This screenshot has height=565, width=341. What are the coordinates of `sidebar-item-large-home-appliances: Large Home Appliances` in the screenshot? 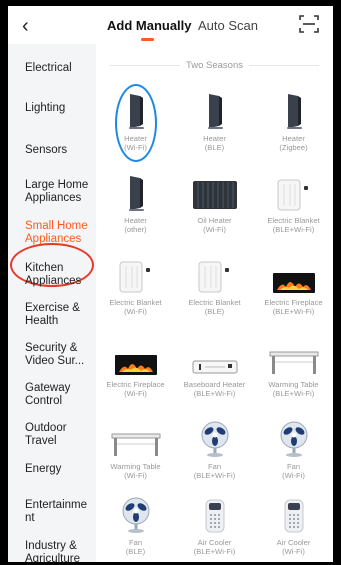 It's located at (60, 192).